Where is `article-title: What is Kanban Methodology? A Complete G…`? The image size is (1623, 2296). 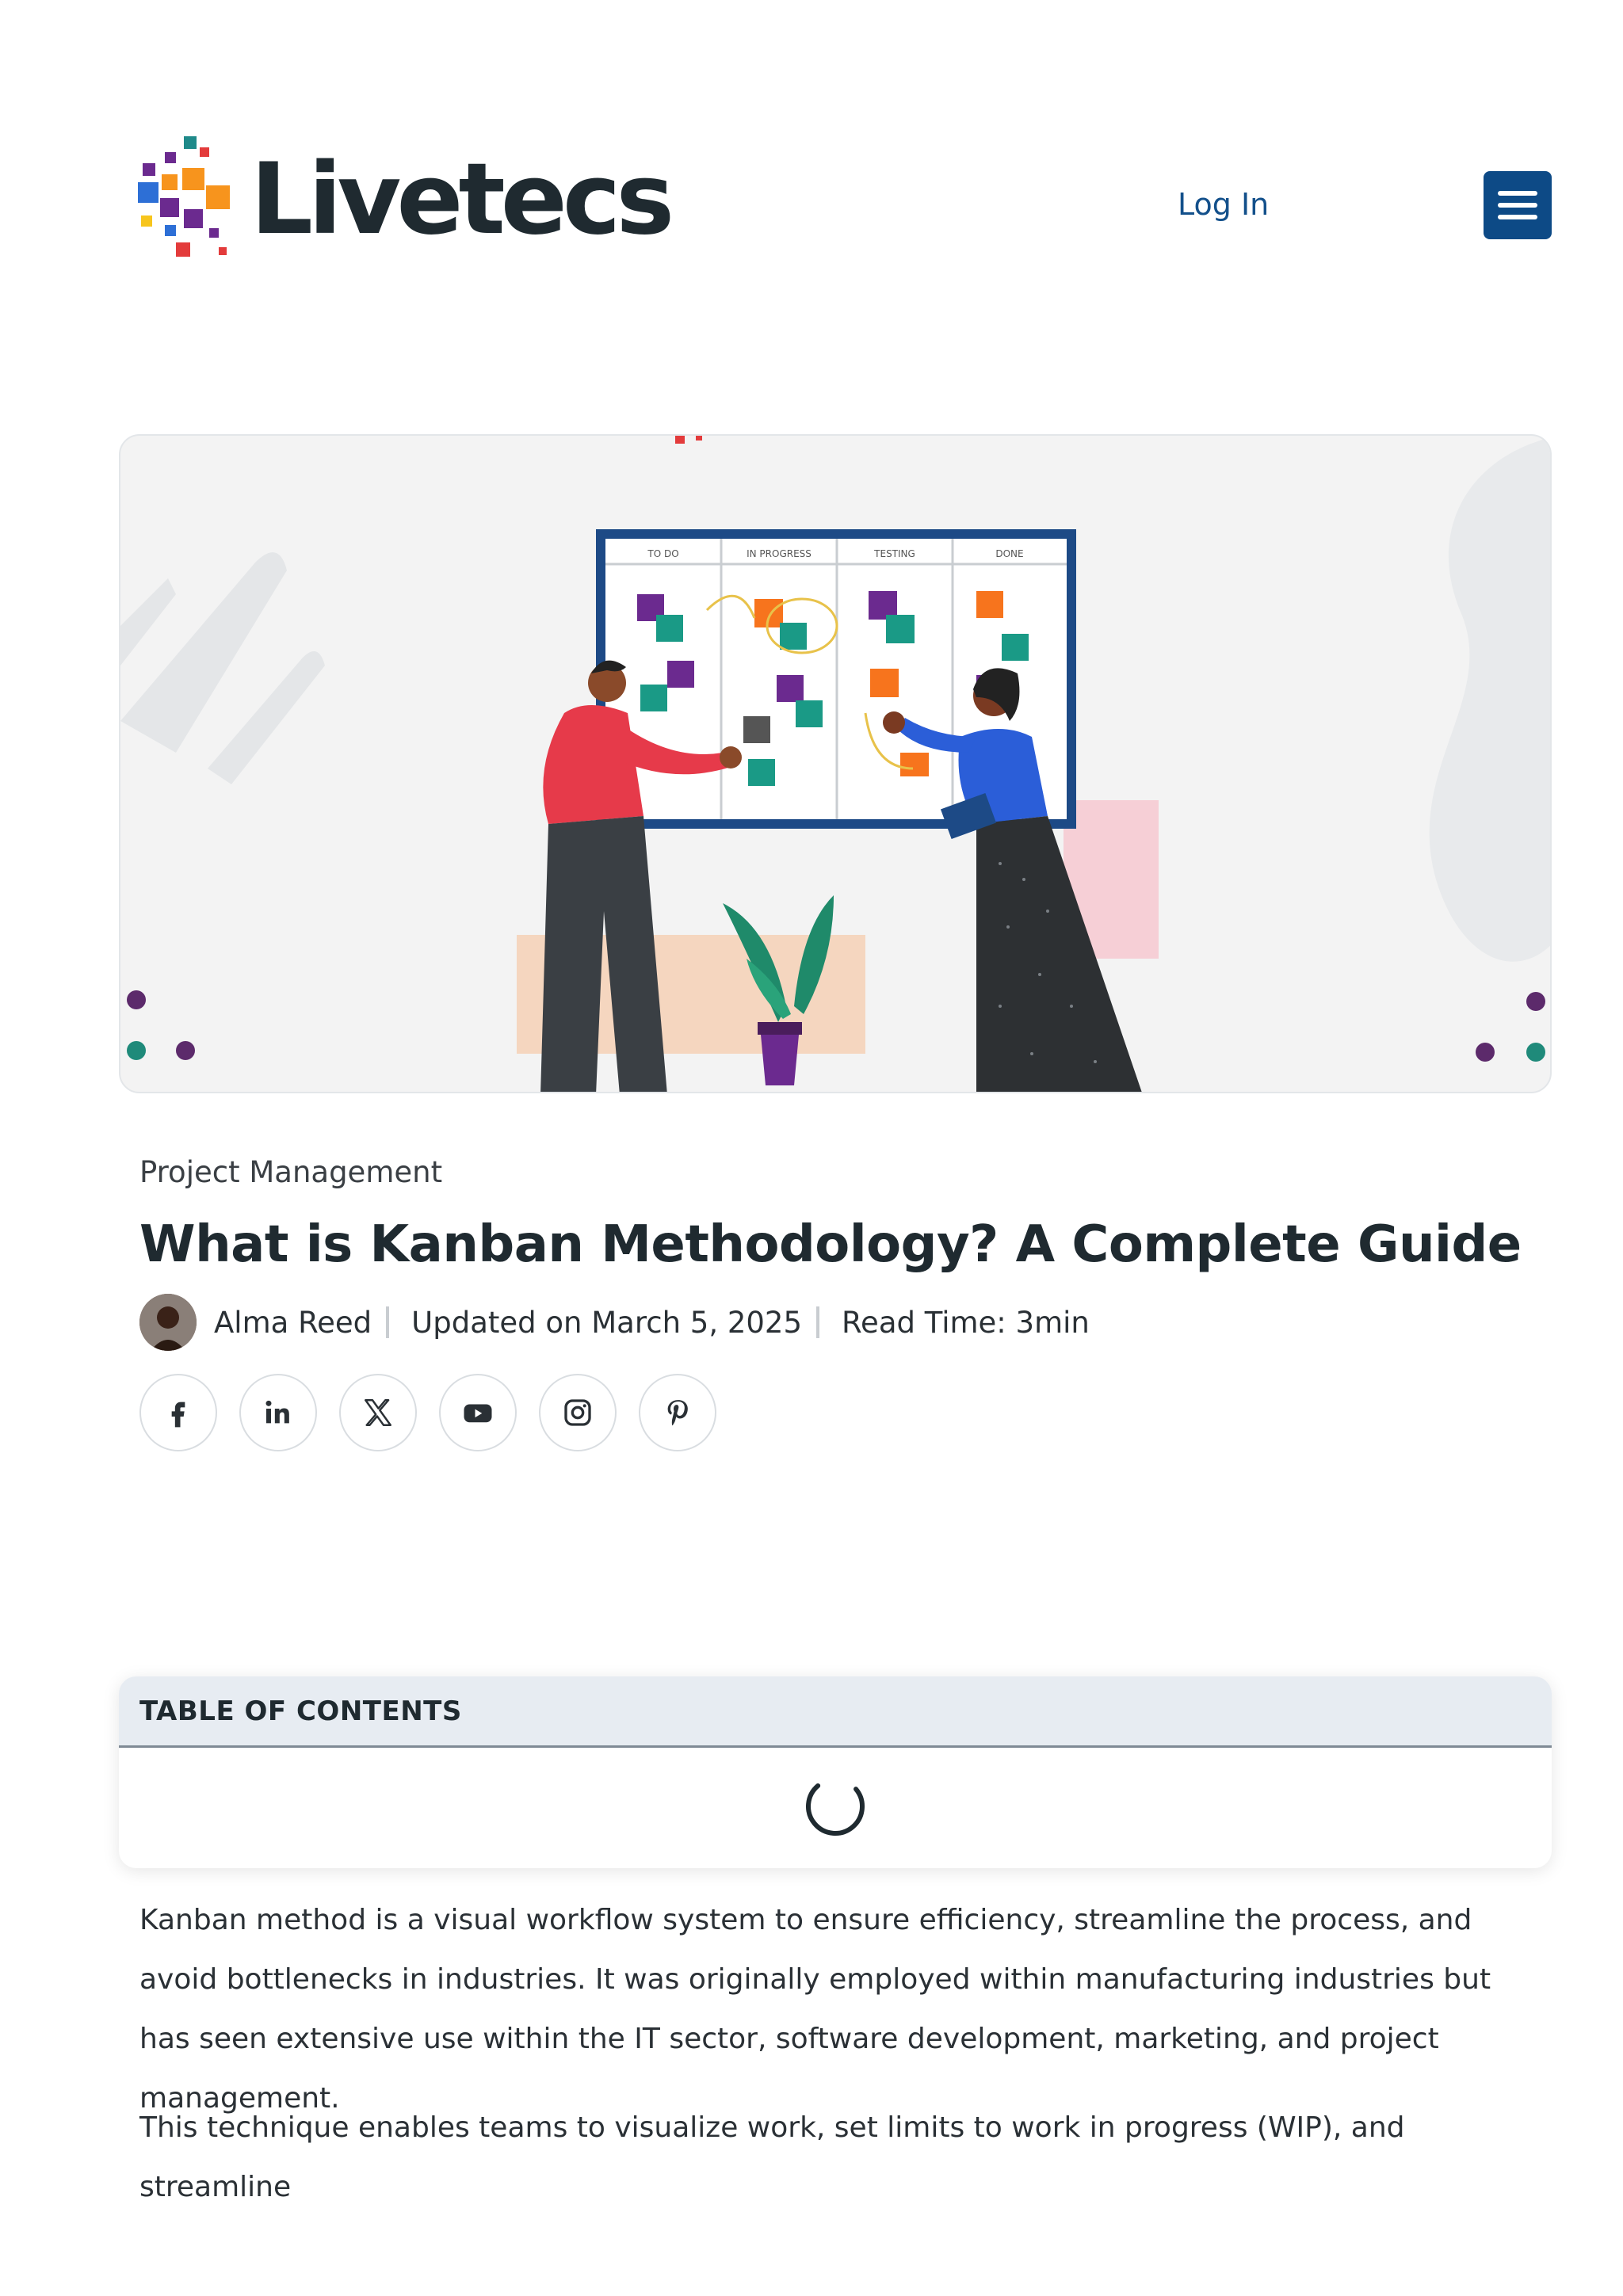 article-title: What is Kanban Methodology? A Complete G… is located at coordinates (831, 1244).